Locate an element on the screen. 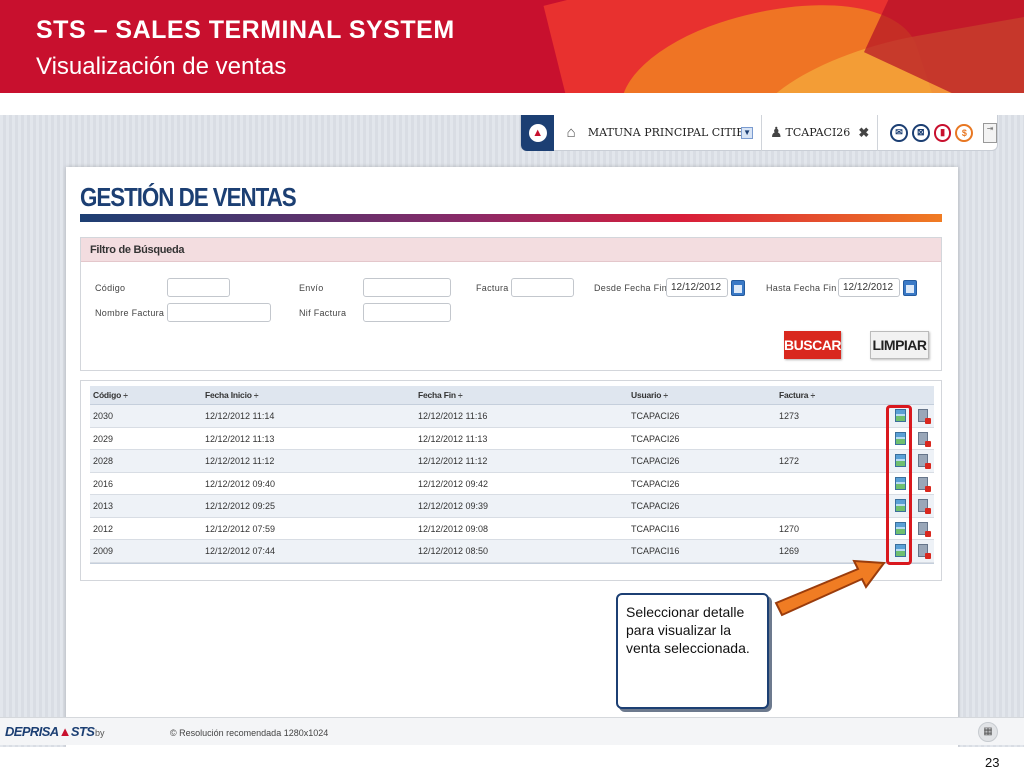 This screenshot has height=783, width=1024. slide-subtitle: Visualización de ventas is located at coordinates (161, 66).